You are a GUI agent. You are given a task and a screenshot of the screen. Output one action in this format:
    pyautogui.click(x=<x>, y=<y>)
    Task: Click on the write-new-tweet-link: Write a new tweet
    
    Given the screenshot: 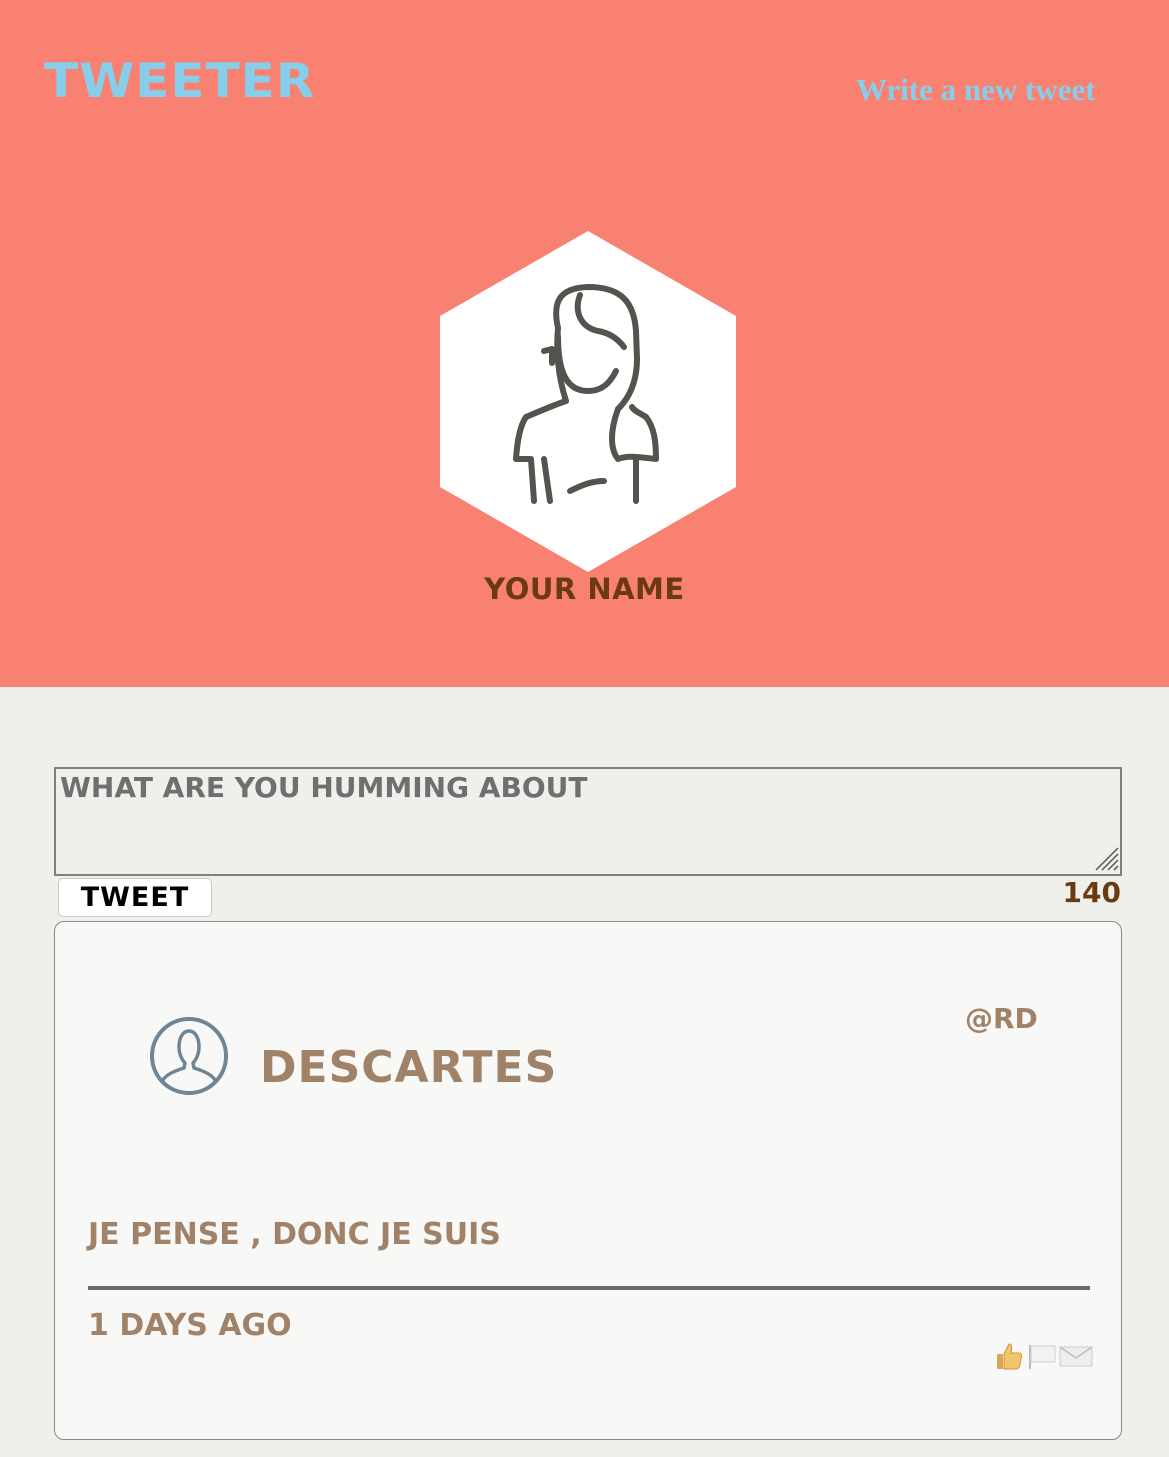 What is the action you would take?
    pyautogui.click(x=976, y=90)
    